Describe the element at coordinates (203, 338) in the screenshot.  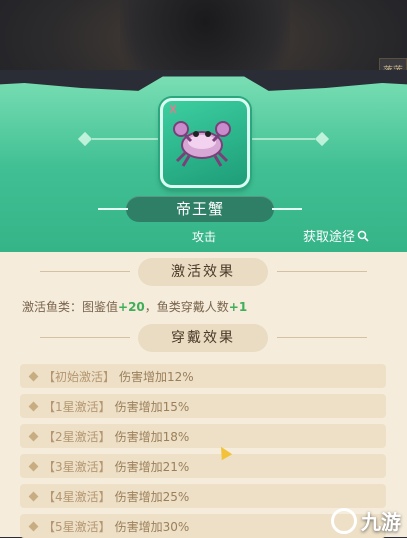
I see `wear-effect-title: 穿戴效果` at that location.